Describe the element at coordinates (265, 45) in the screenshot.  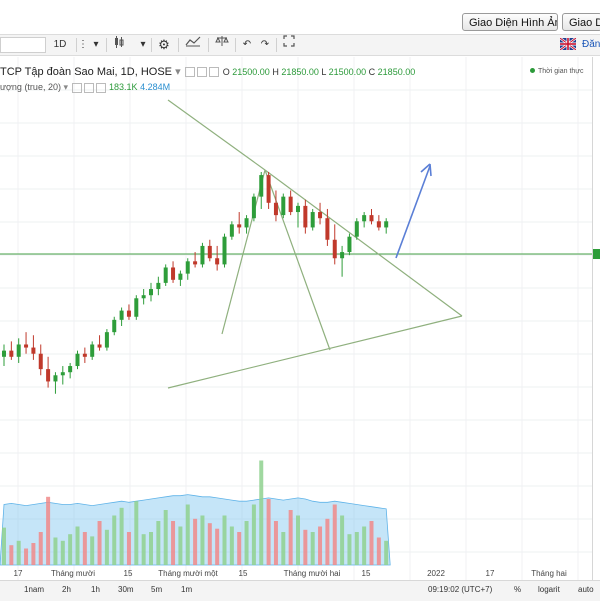
I see `redo-icon: ↷` at that location.